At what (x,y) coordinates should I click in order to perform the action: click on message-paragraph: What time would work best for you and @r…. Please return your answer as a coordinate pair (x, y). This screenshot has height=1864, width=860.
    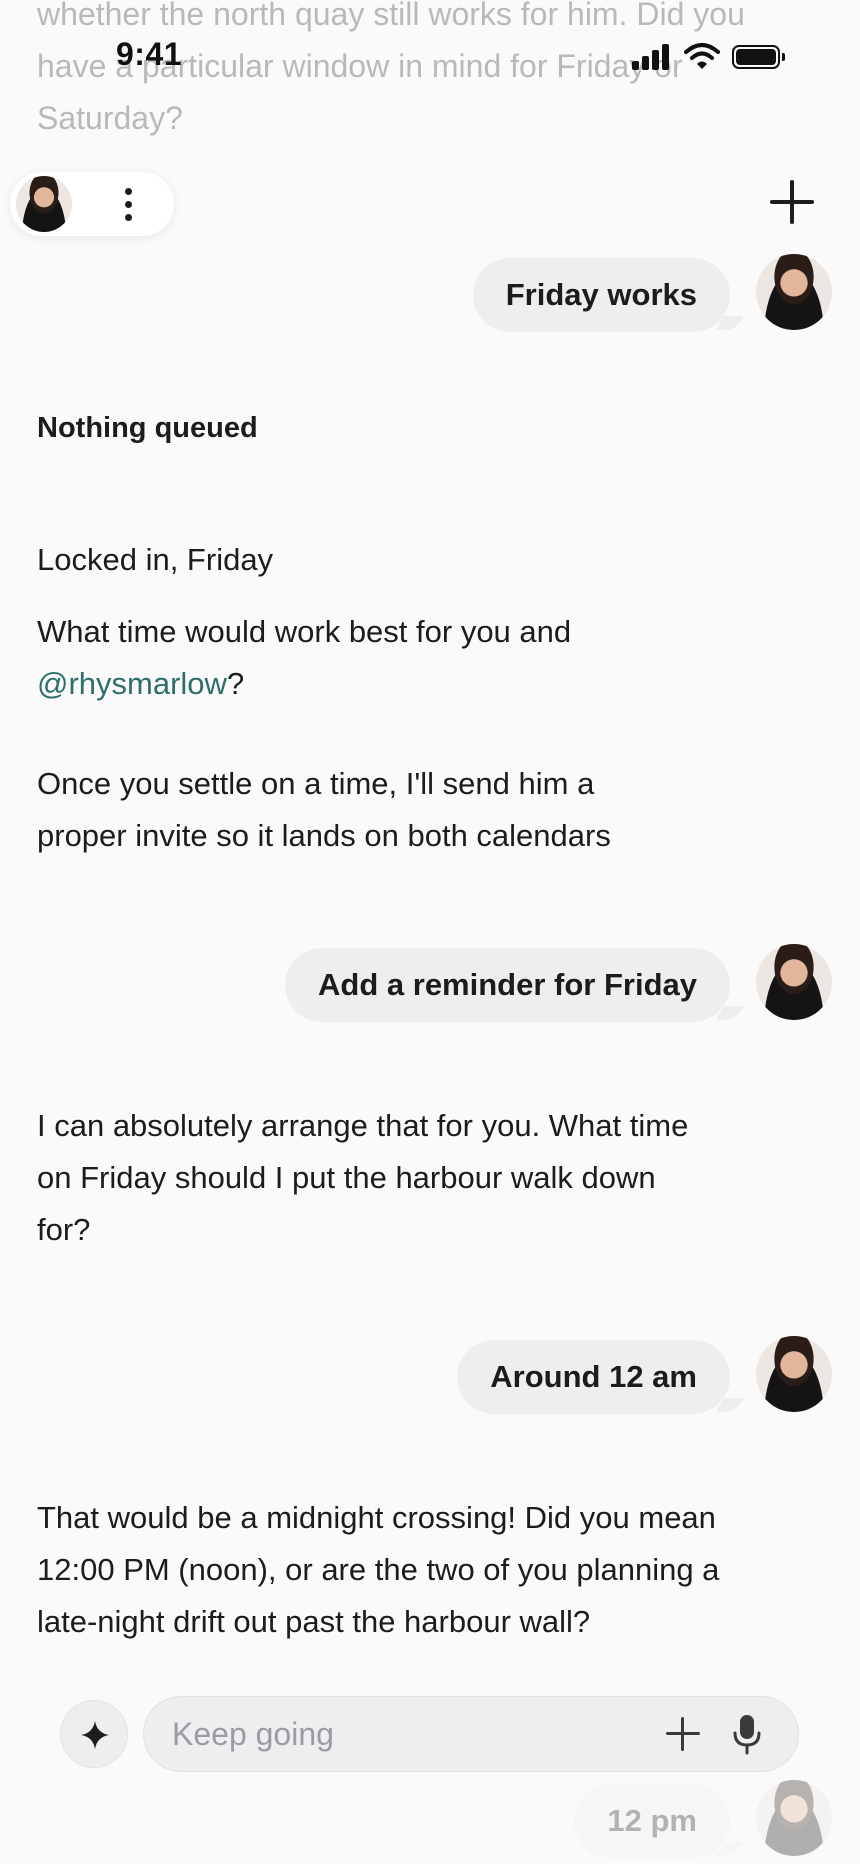
    Looking at the image, I should click on (397, 658).